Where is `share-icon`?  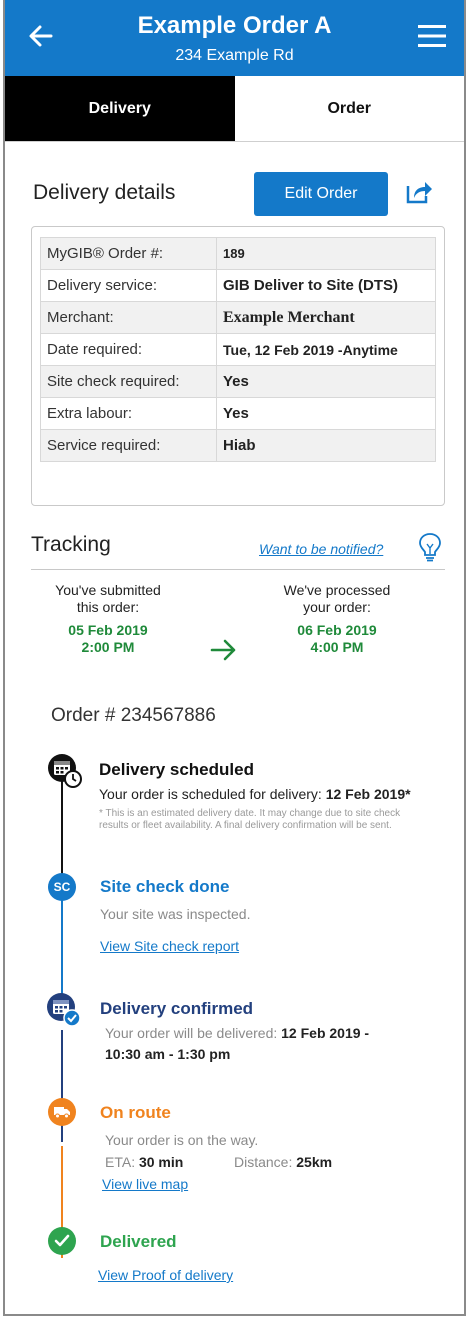
share-icon is located at coordinates (419, 192).